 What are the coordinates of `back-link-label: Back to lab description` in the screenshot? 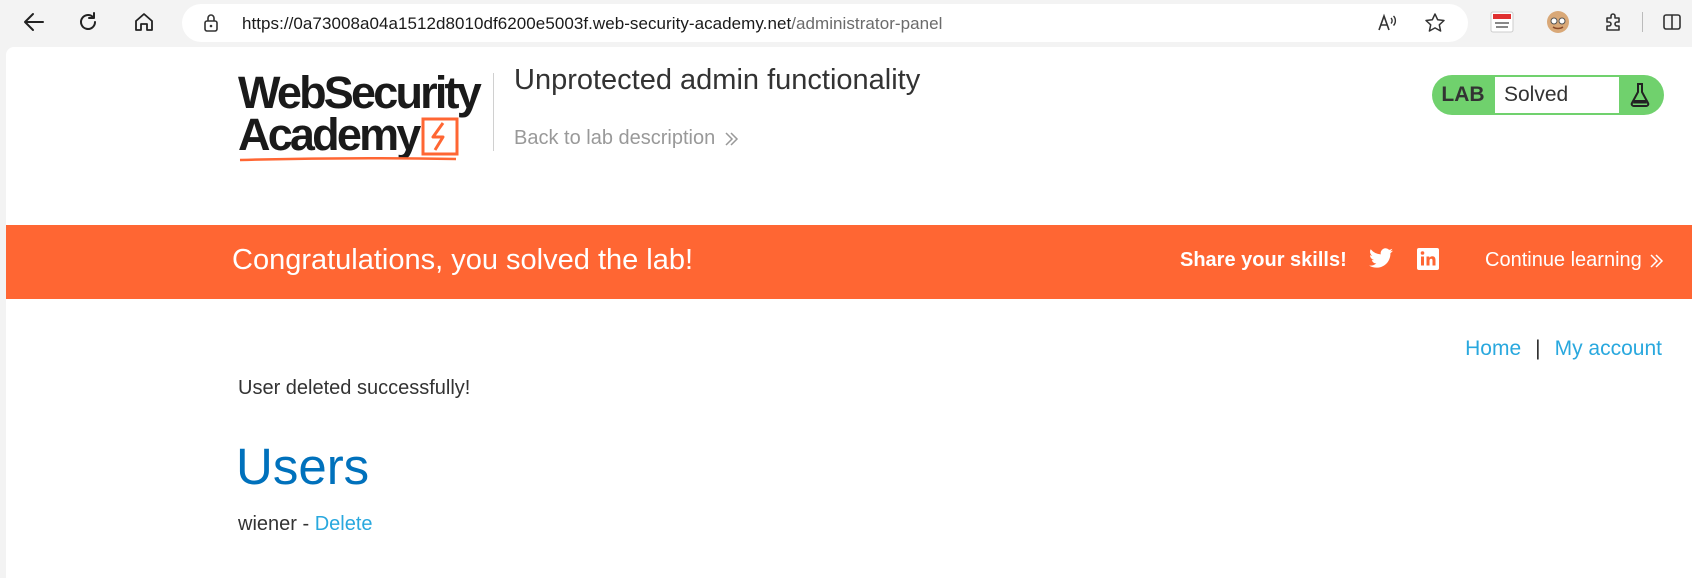 It's located at (615, 138).